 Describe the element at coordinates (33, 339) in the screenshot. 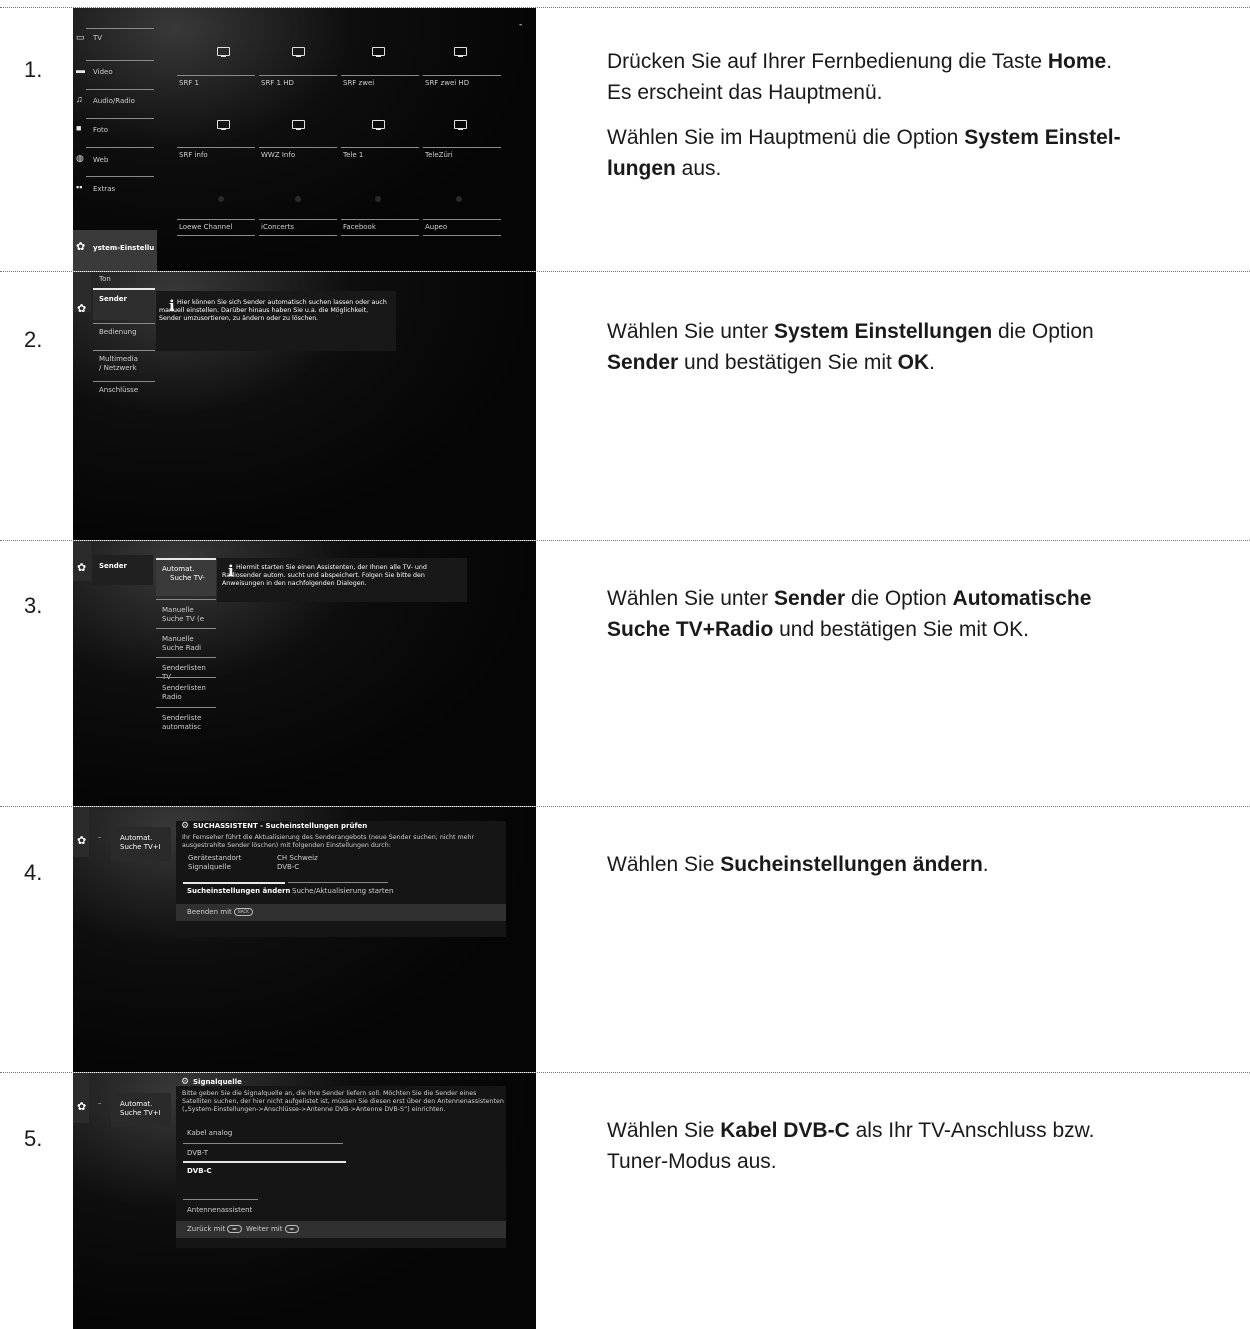

I see `step-number: 2.` at that location.